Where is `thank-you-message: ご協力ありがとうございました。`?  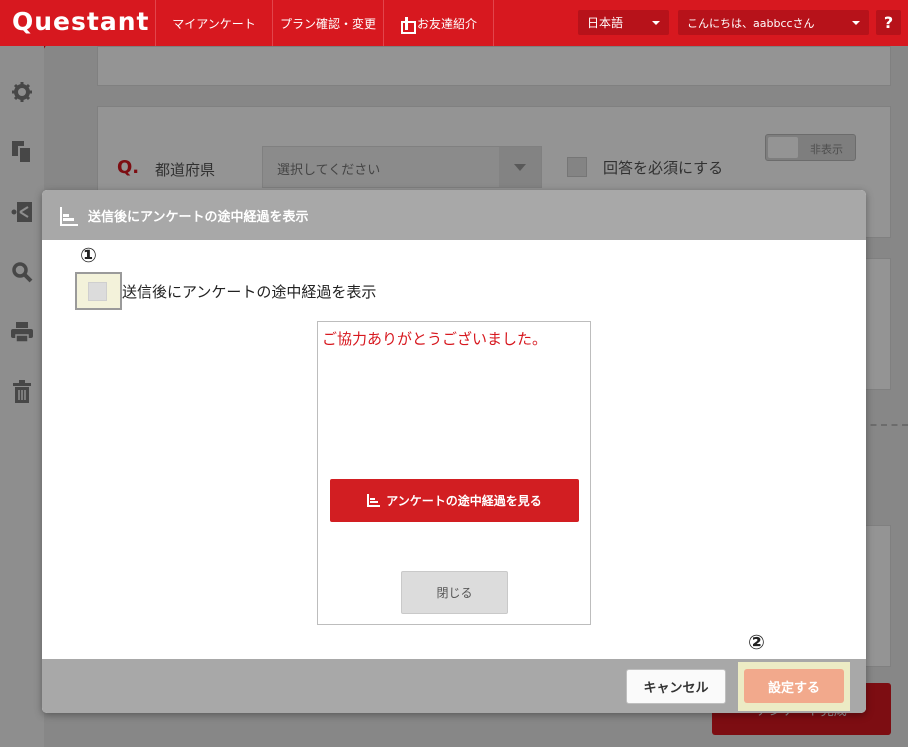
thank-you-message: ご協力ありがとうございました。 is located at coordinates (435, 339).